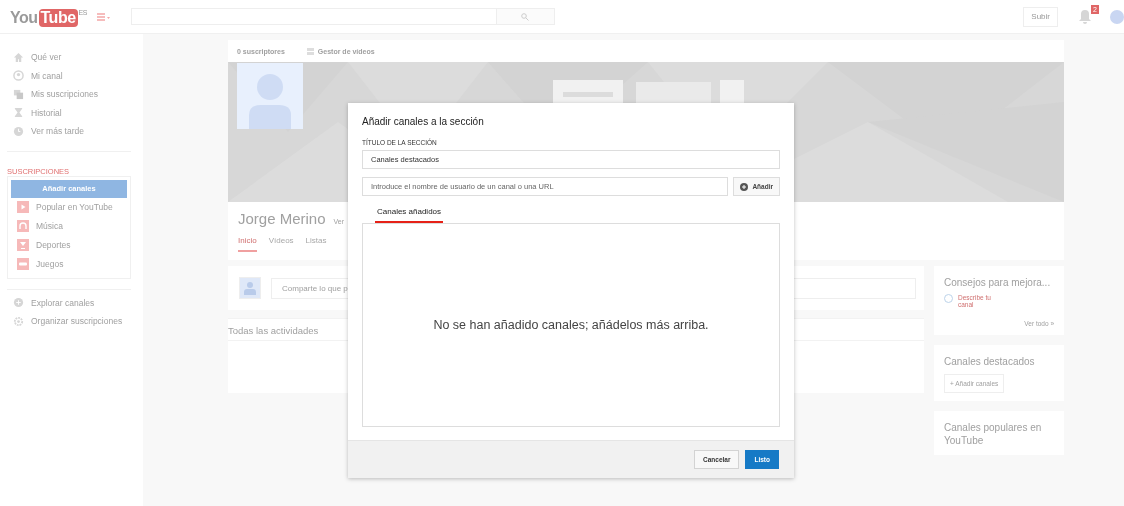 This screenshot has width=1124, height=506. Describe the element at coordinates (69, 207) in the screenshot. I see `sidebar-item: Popular en YouTube` at that location.